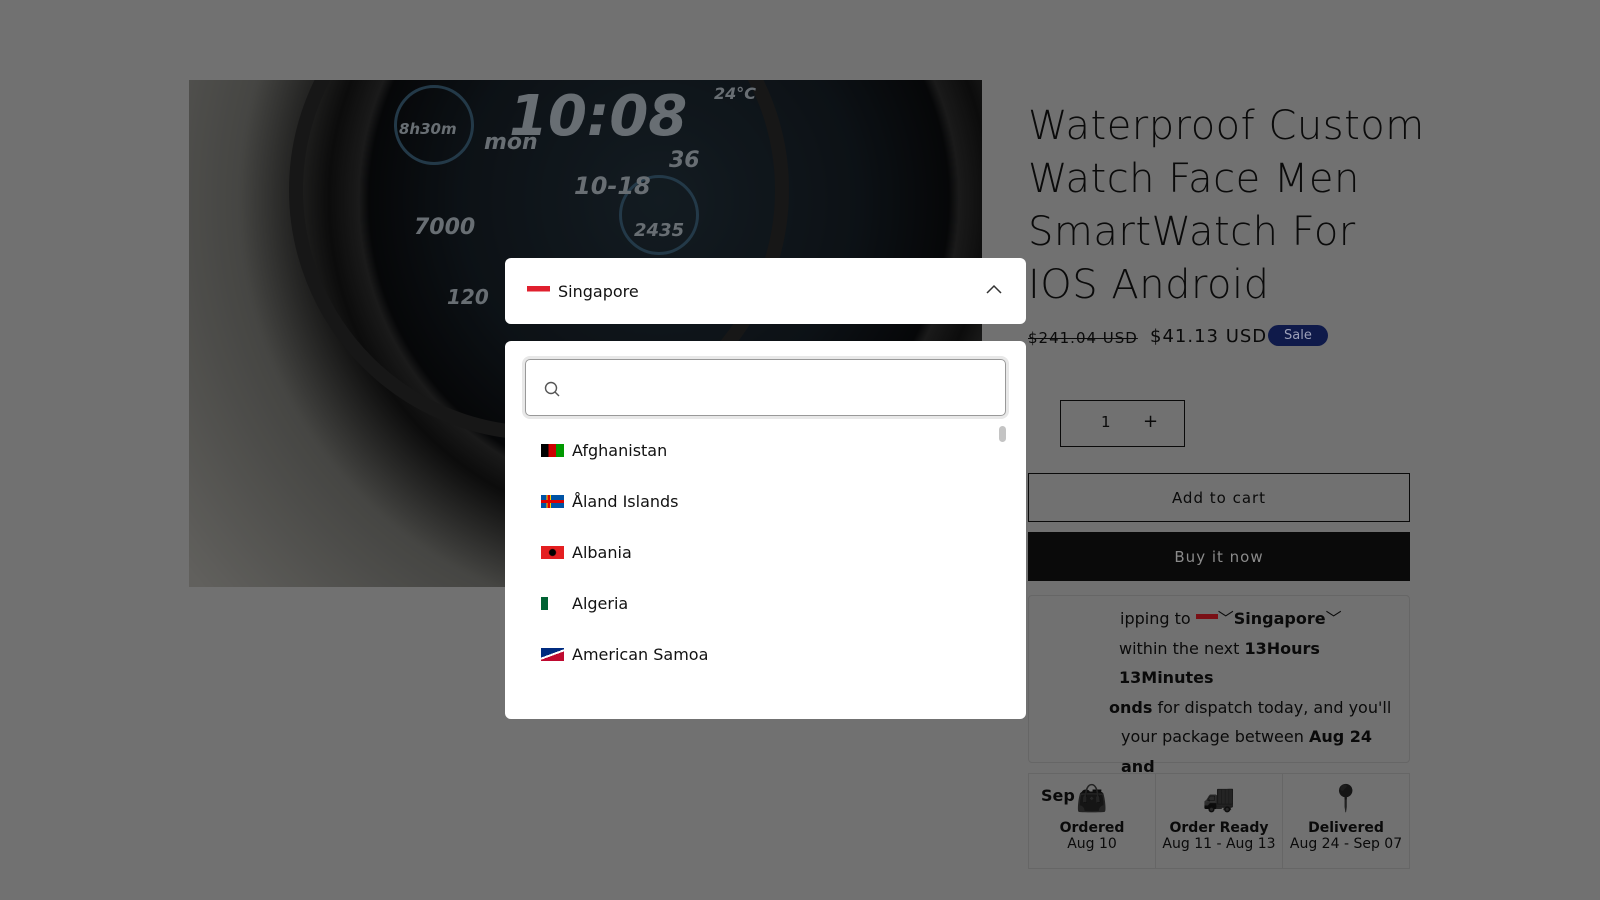 The image size is (1600, 900). I want to click on watch-calories: 2435, so click(659, 230).